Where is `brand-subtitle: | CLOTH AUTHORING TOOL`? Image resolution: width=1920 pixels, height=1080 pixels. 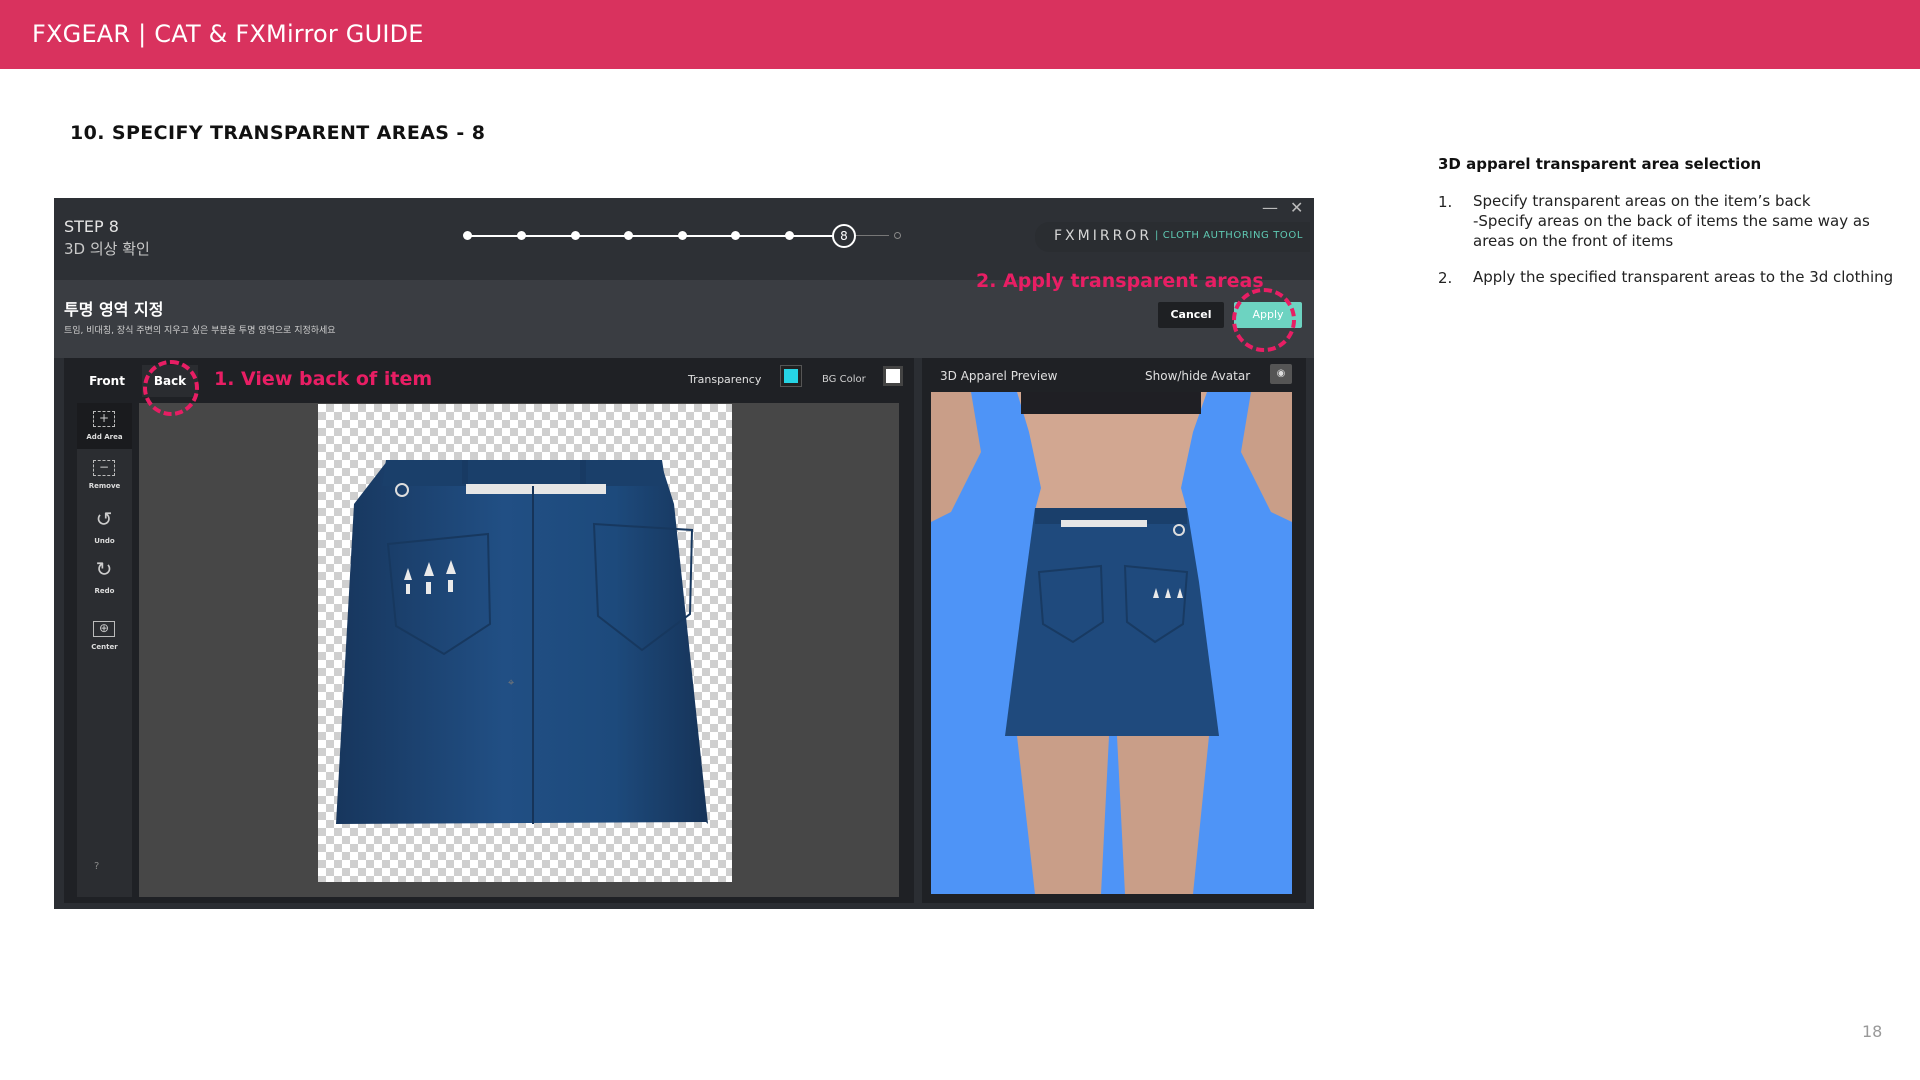
brand-subtitle: | CLOTH AUTHORING TOOL is located at coordinates (1229, 235).